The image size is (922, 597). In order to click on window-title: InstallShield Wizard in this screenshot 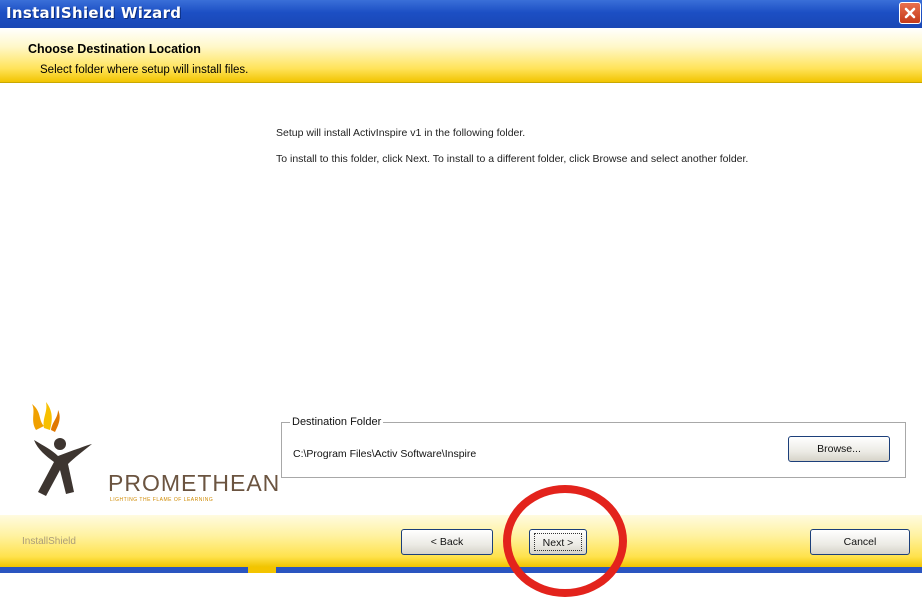, I will do `click(94, 13)`.